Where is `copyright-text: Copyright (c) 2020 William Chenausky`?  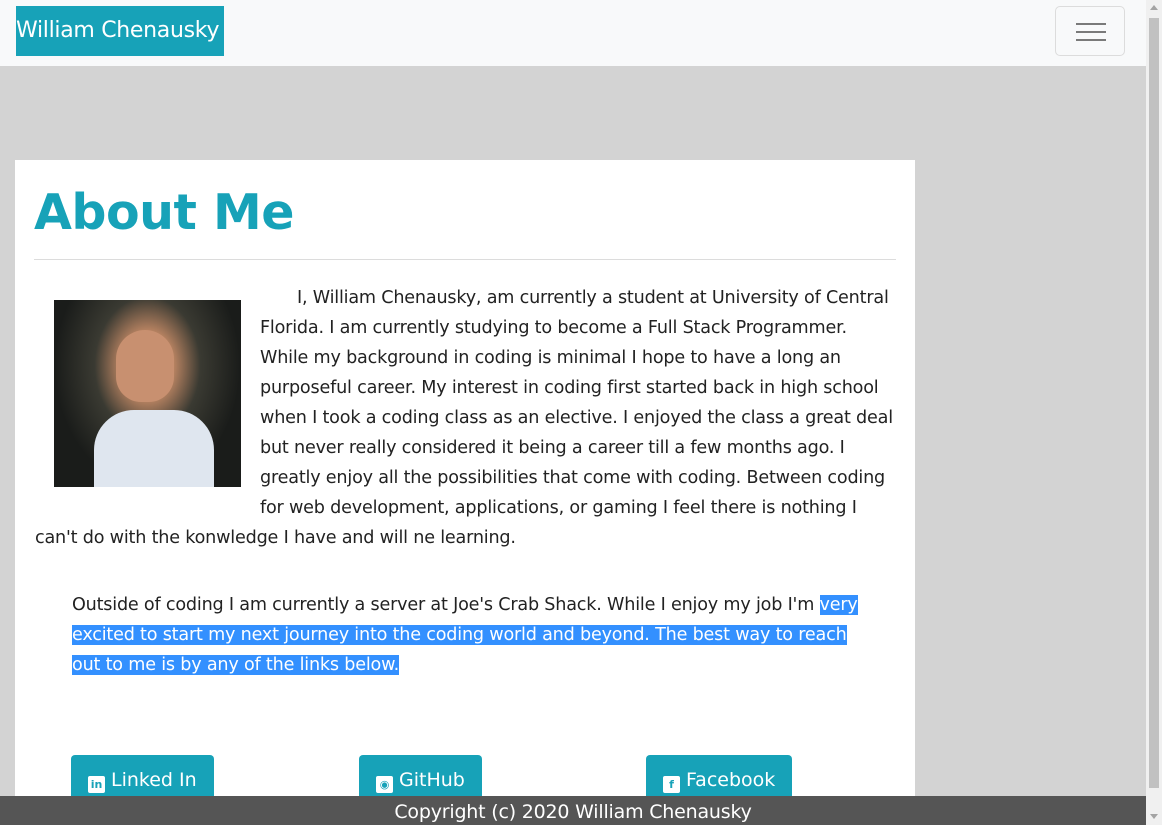 copyright-text: Copyright (c) 2020 William Chenausky is located at coordinates (573, 812).